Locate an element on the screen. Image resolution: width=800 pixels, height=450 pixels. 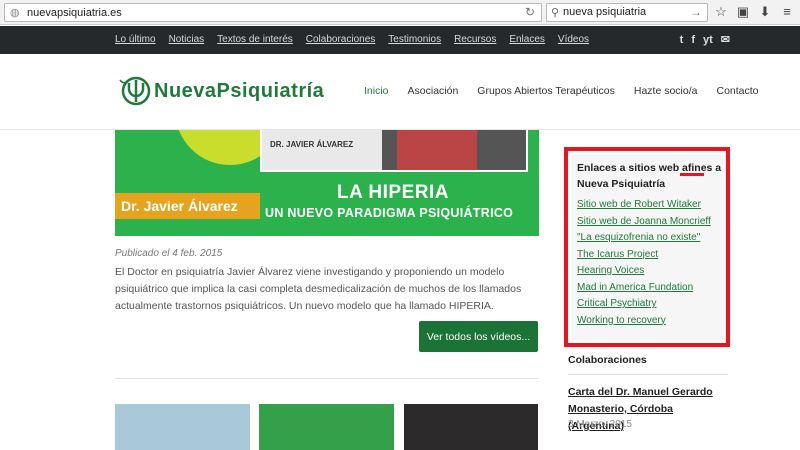
site-logo: NuevaPsiquiatría is located at coordinates (221, 91).